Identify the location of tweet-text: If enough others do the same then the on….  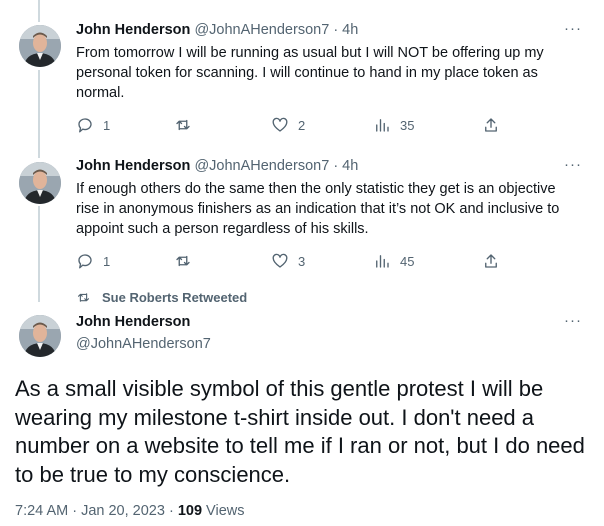
(318, 209).